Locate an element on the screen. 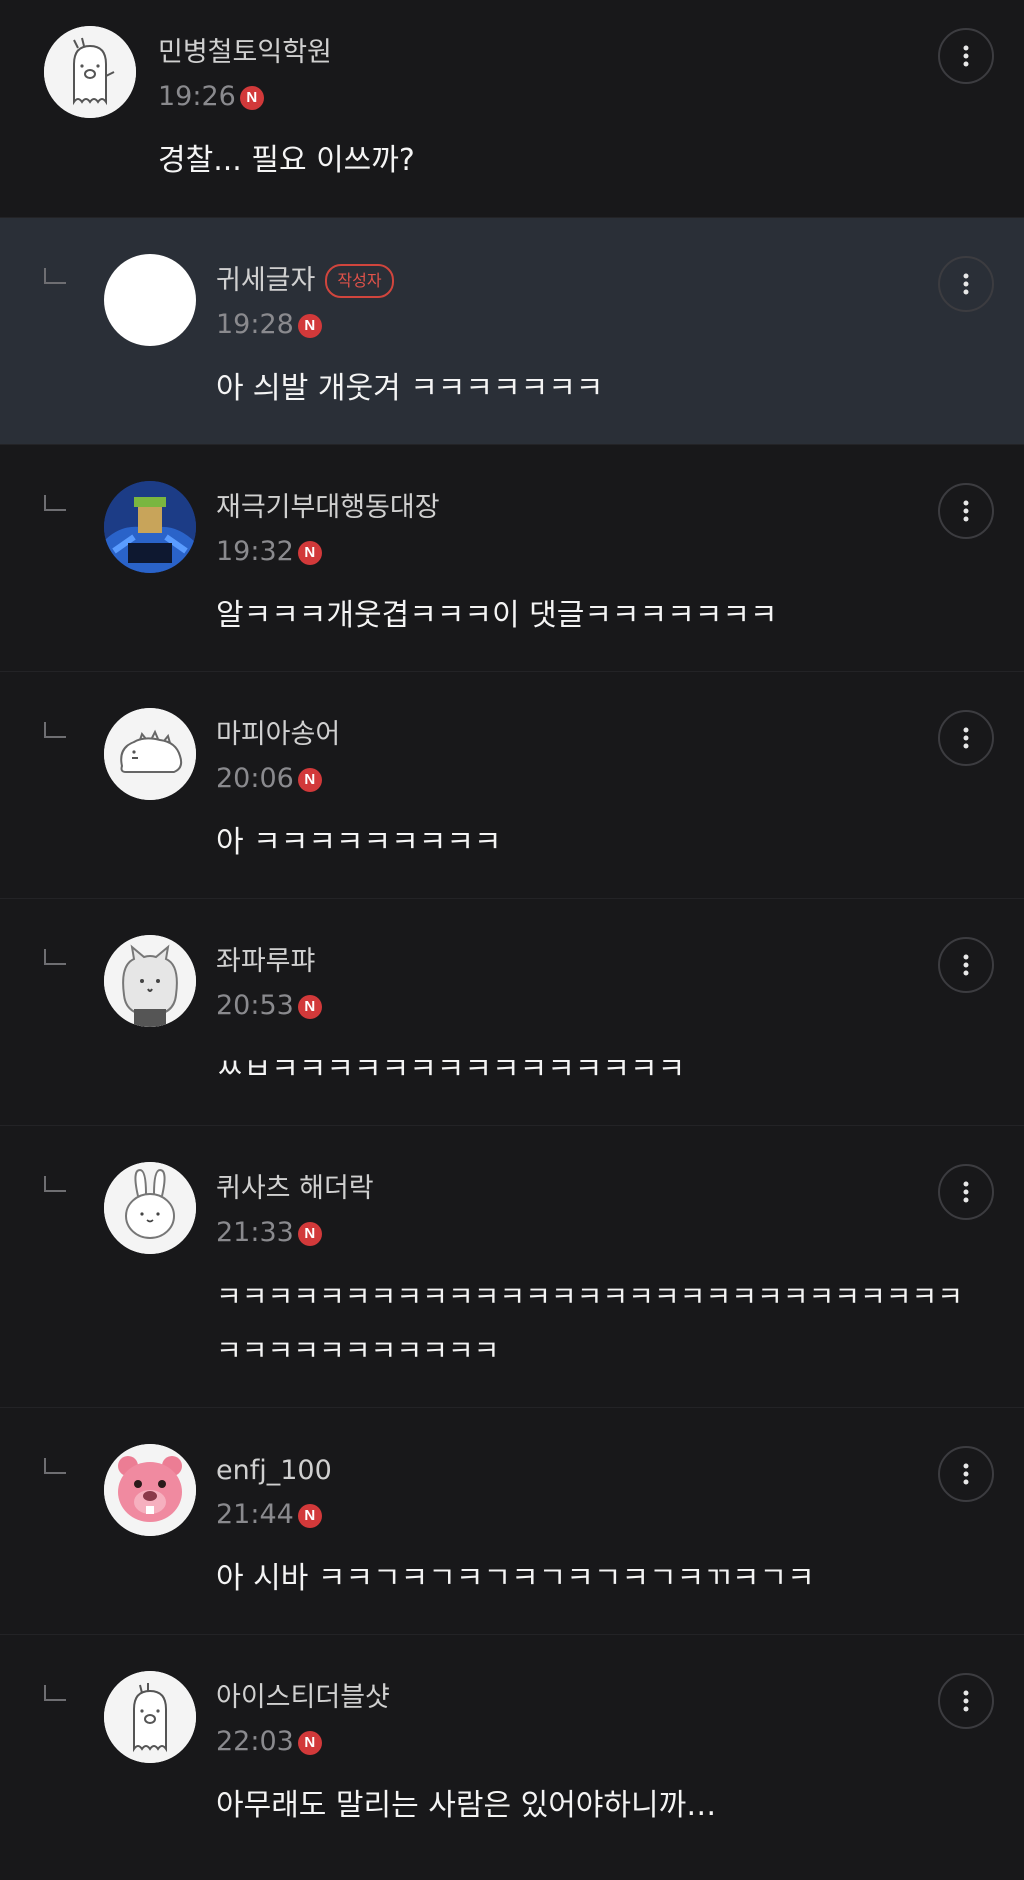 The height and width of the screenshot is (1880, 1024). comment-author: 아이스티더블샷 is located at coordinates (303, 1698).